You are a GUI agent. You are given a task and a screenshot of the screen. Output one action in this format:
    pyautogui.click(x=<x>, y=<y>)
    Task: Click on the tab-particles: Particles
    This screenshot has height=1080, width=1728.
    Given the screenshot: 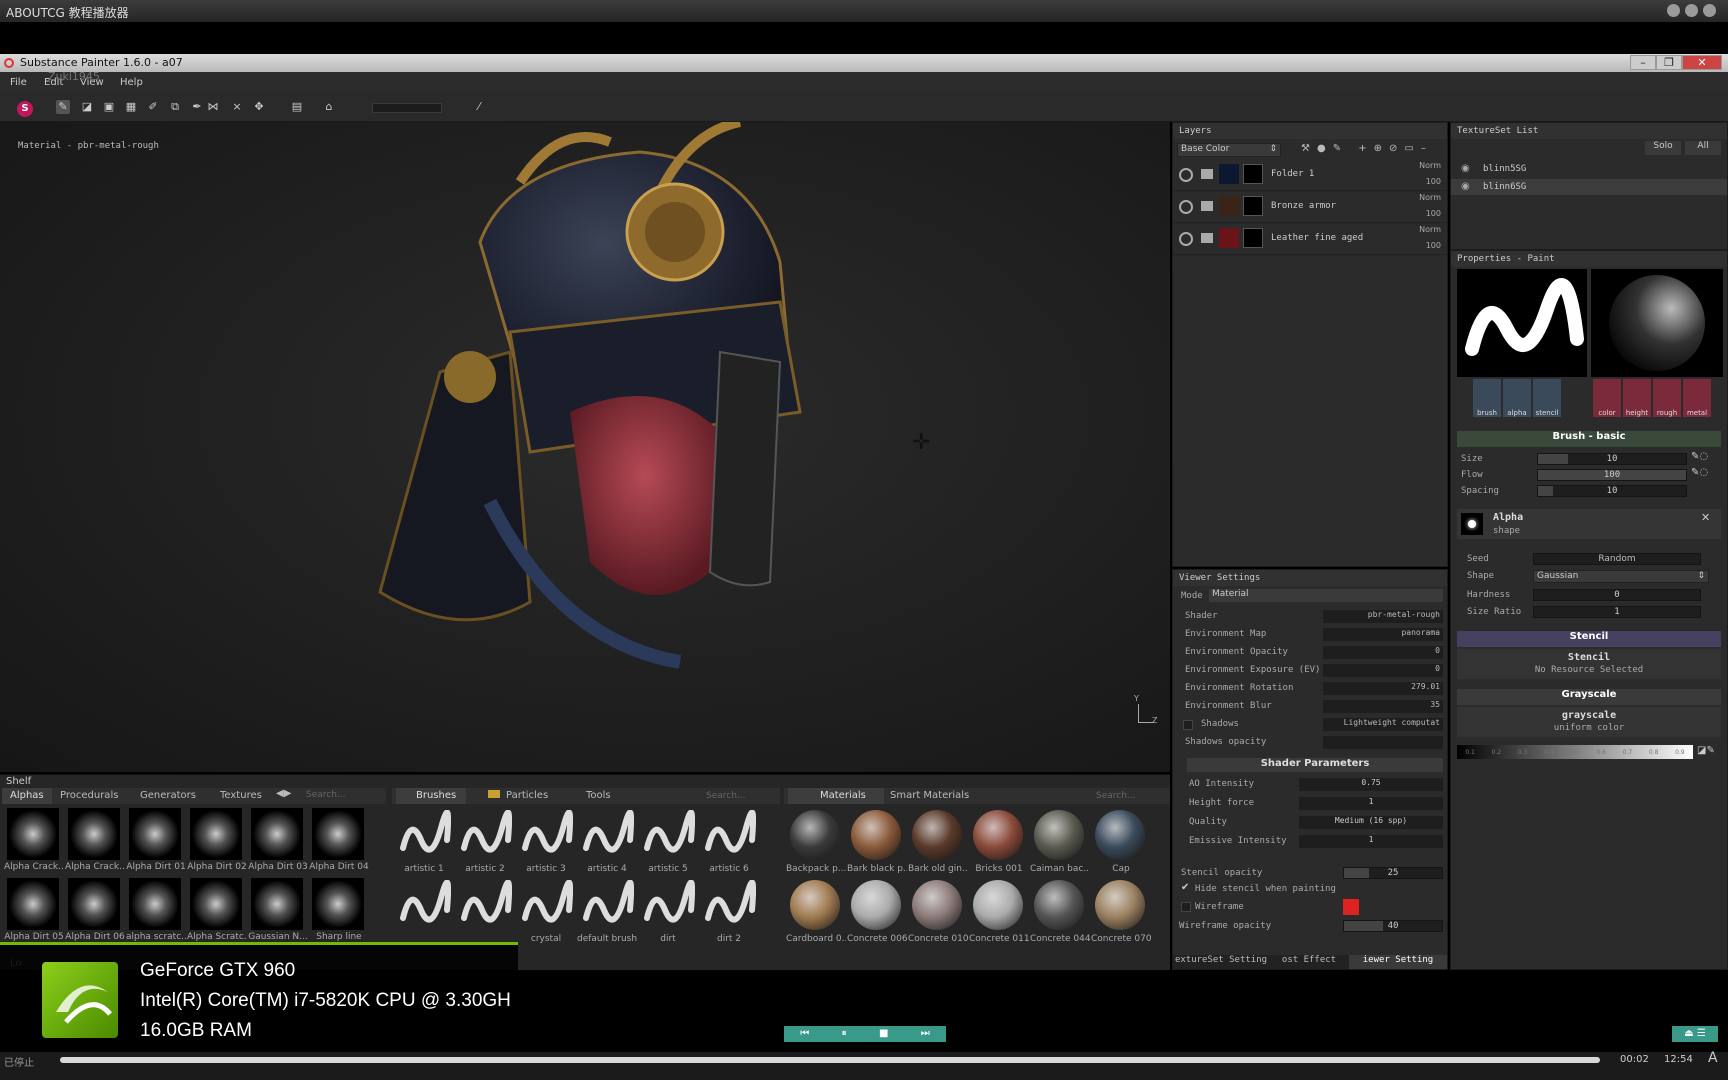 What is the action you would take?
    pyautogui.click(x=518, y=795)
    